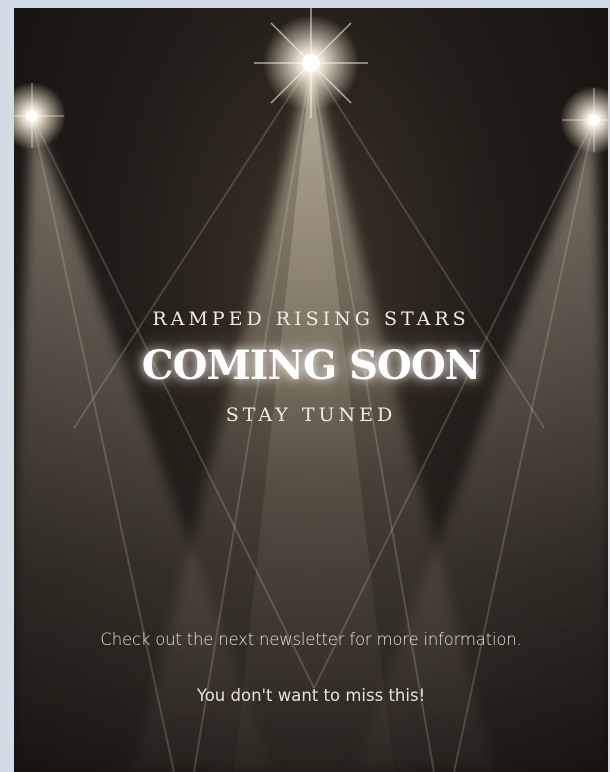 The height and width of the screenshot is (772, 610). Describe the element at coordinates (311, 319) in the screenshot. I see `event-subtitle: RAMPED RISING STARS` at that location.